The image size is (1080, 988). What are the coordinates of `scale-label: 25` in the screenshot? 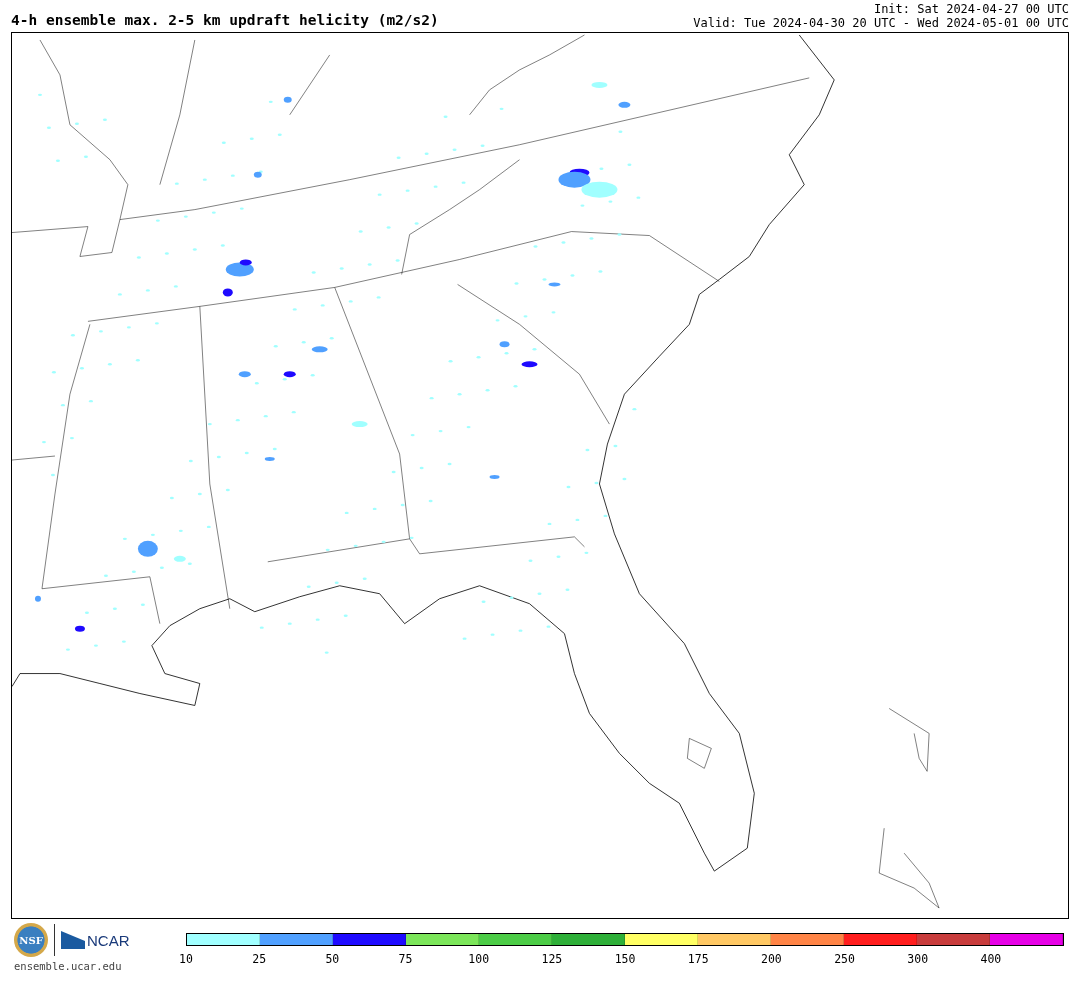 It's located at (259, 959).